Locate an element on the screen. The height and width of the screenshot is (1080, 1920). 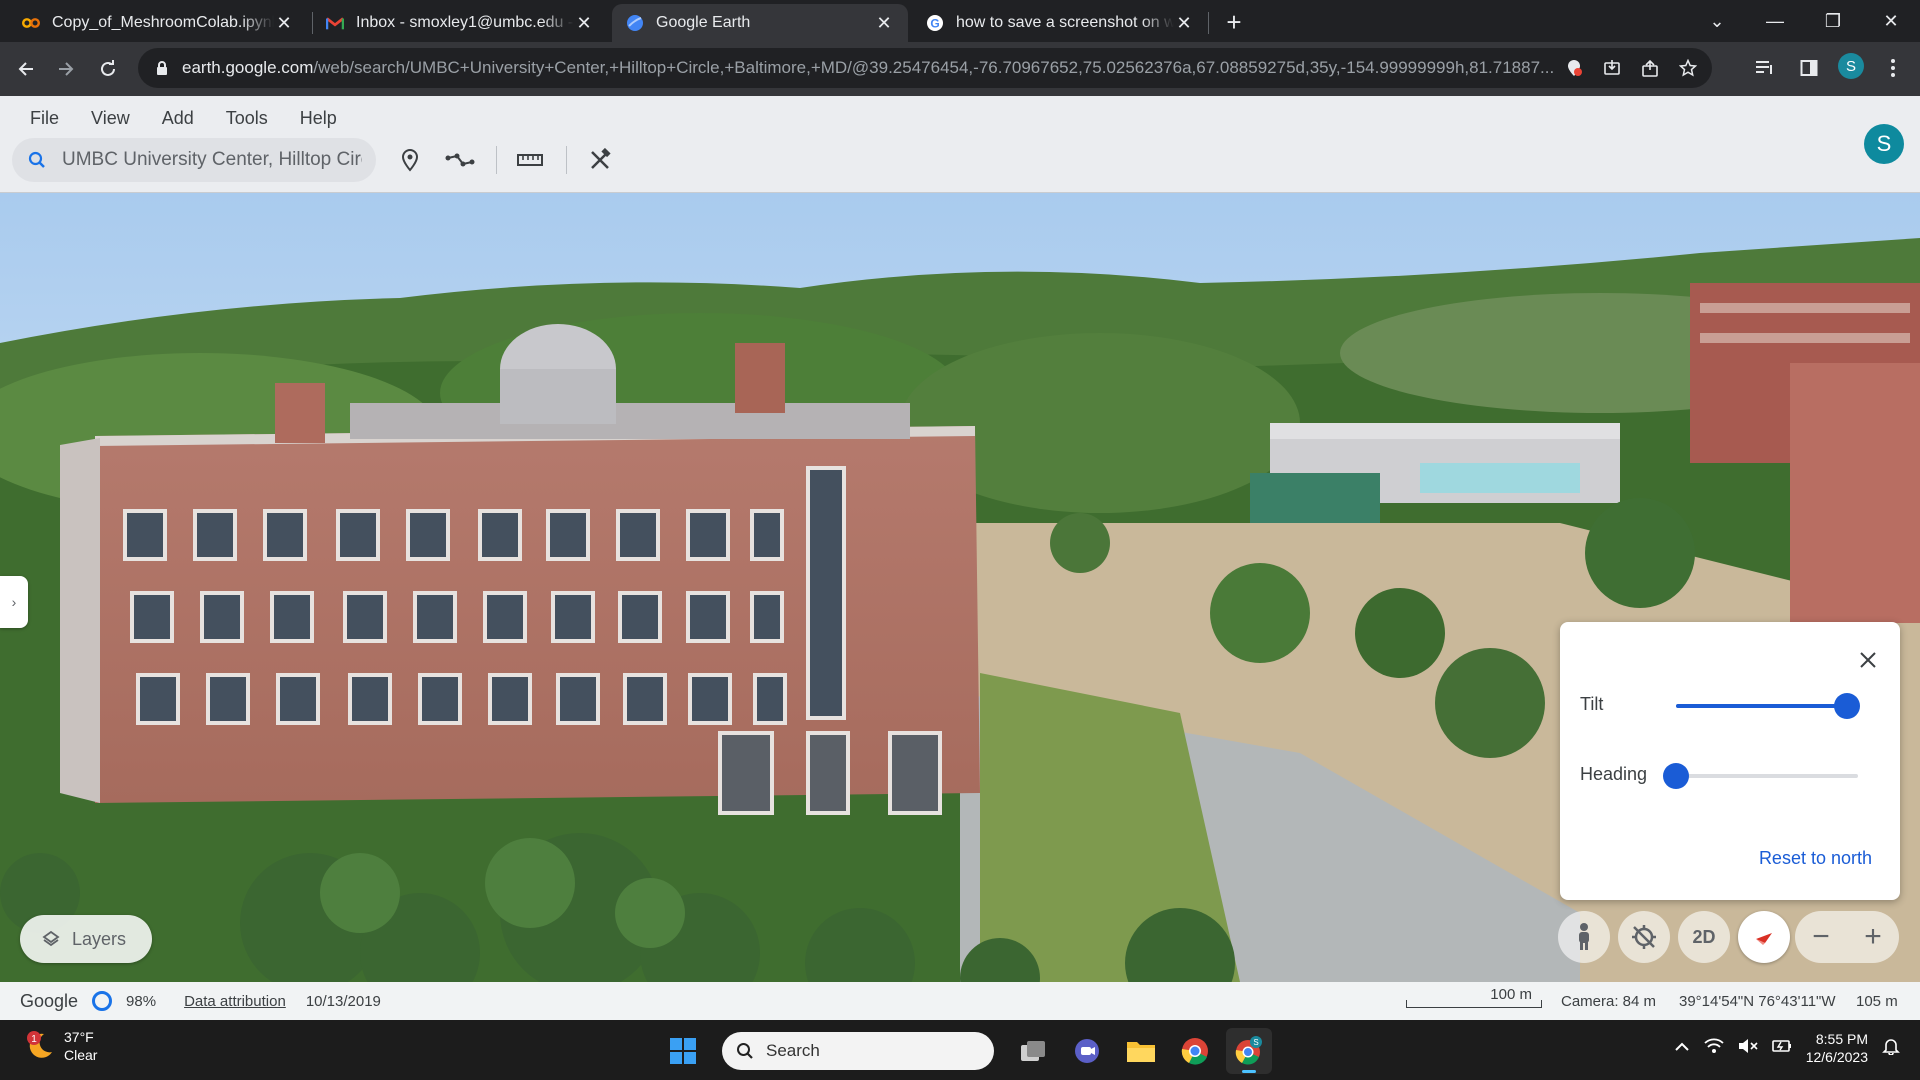
draw-path-button is located at coordinates (460, 160).